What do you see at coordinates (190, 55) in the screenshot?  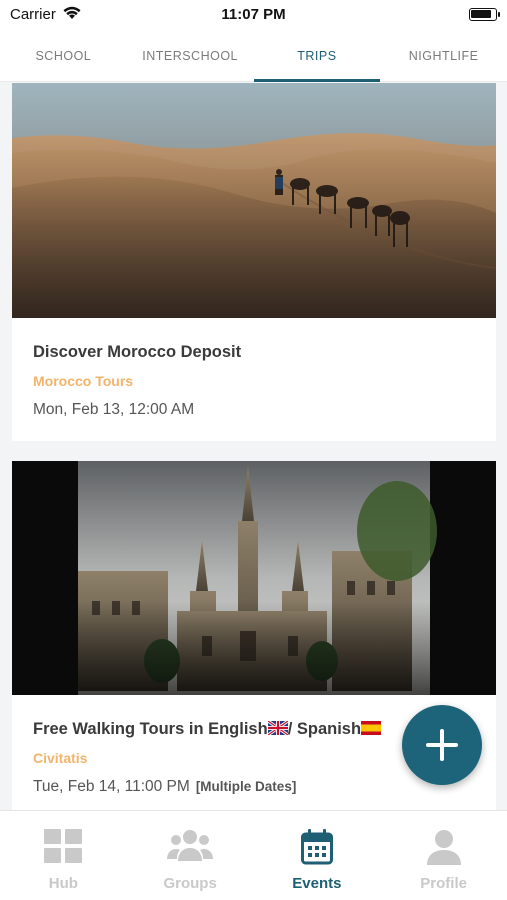 I see `tab-interschool: INTERSCHOOL` at bounding box center [190, 55].